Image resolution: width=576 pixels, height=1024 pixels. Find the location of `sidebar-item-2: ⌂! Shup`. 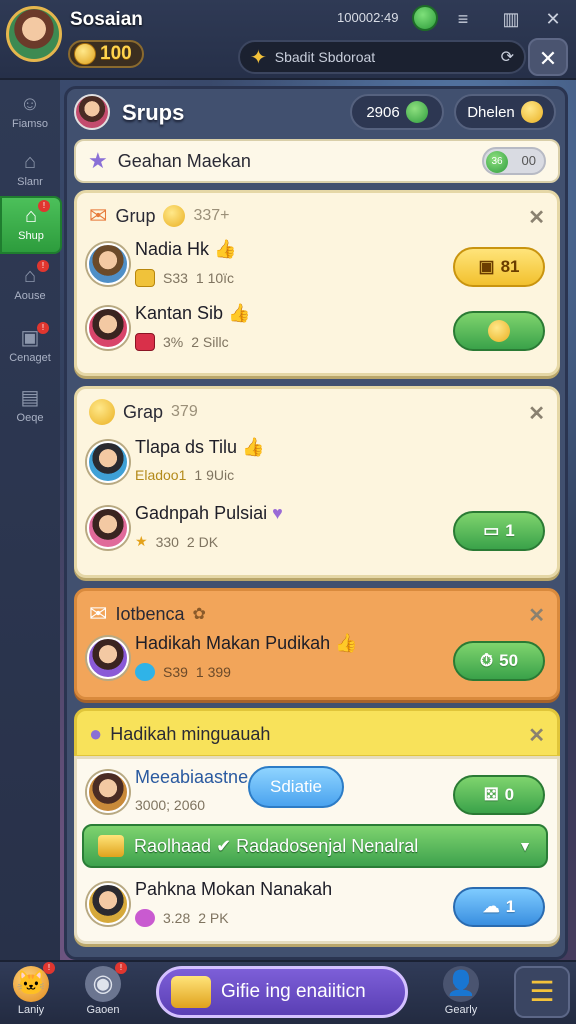

sidebar-item-2: ⌂! Shup is located at coordinates (31, 225).